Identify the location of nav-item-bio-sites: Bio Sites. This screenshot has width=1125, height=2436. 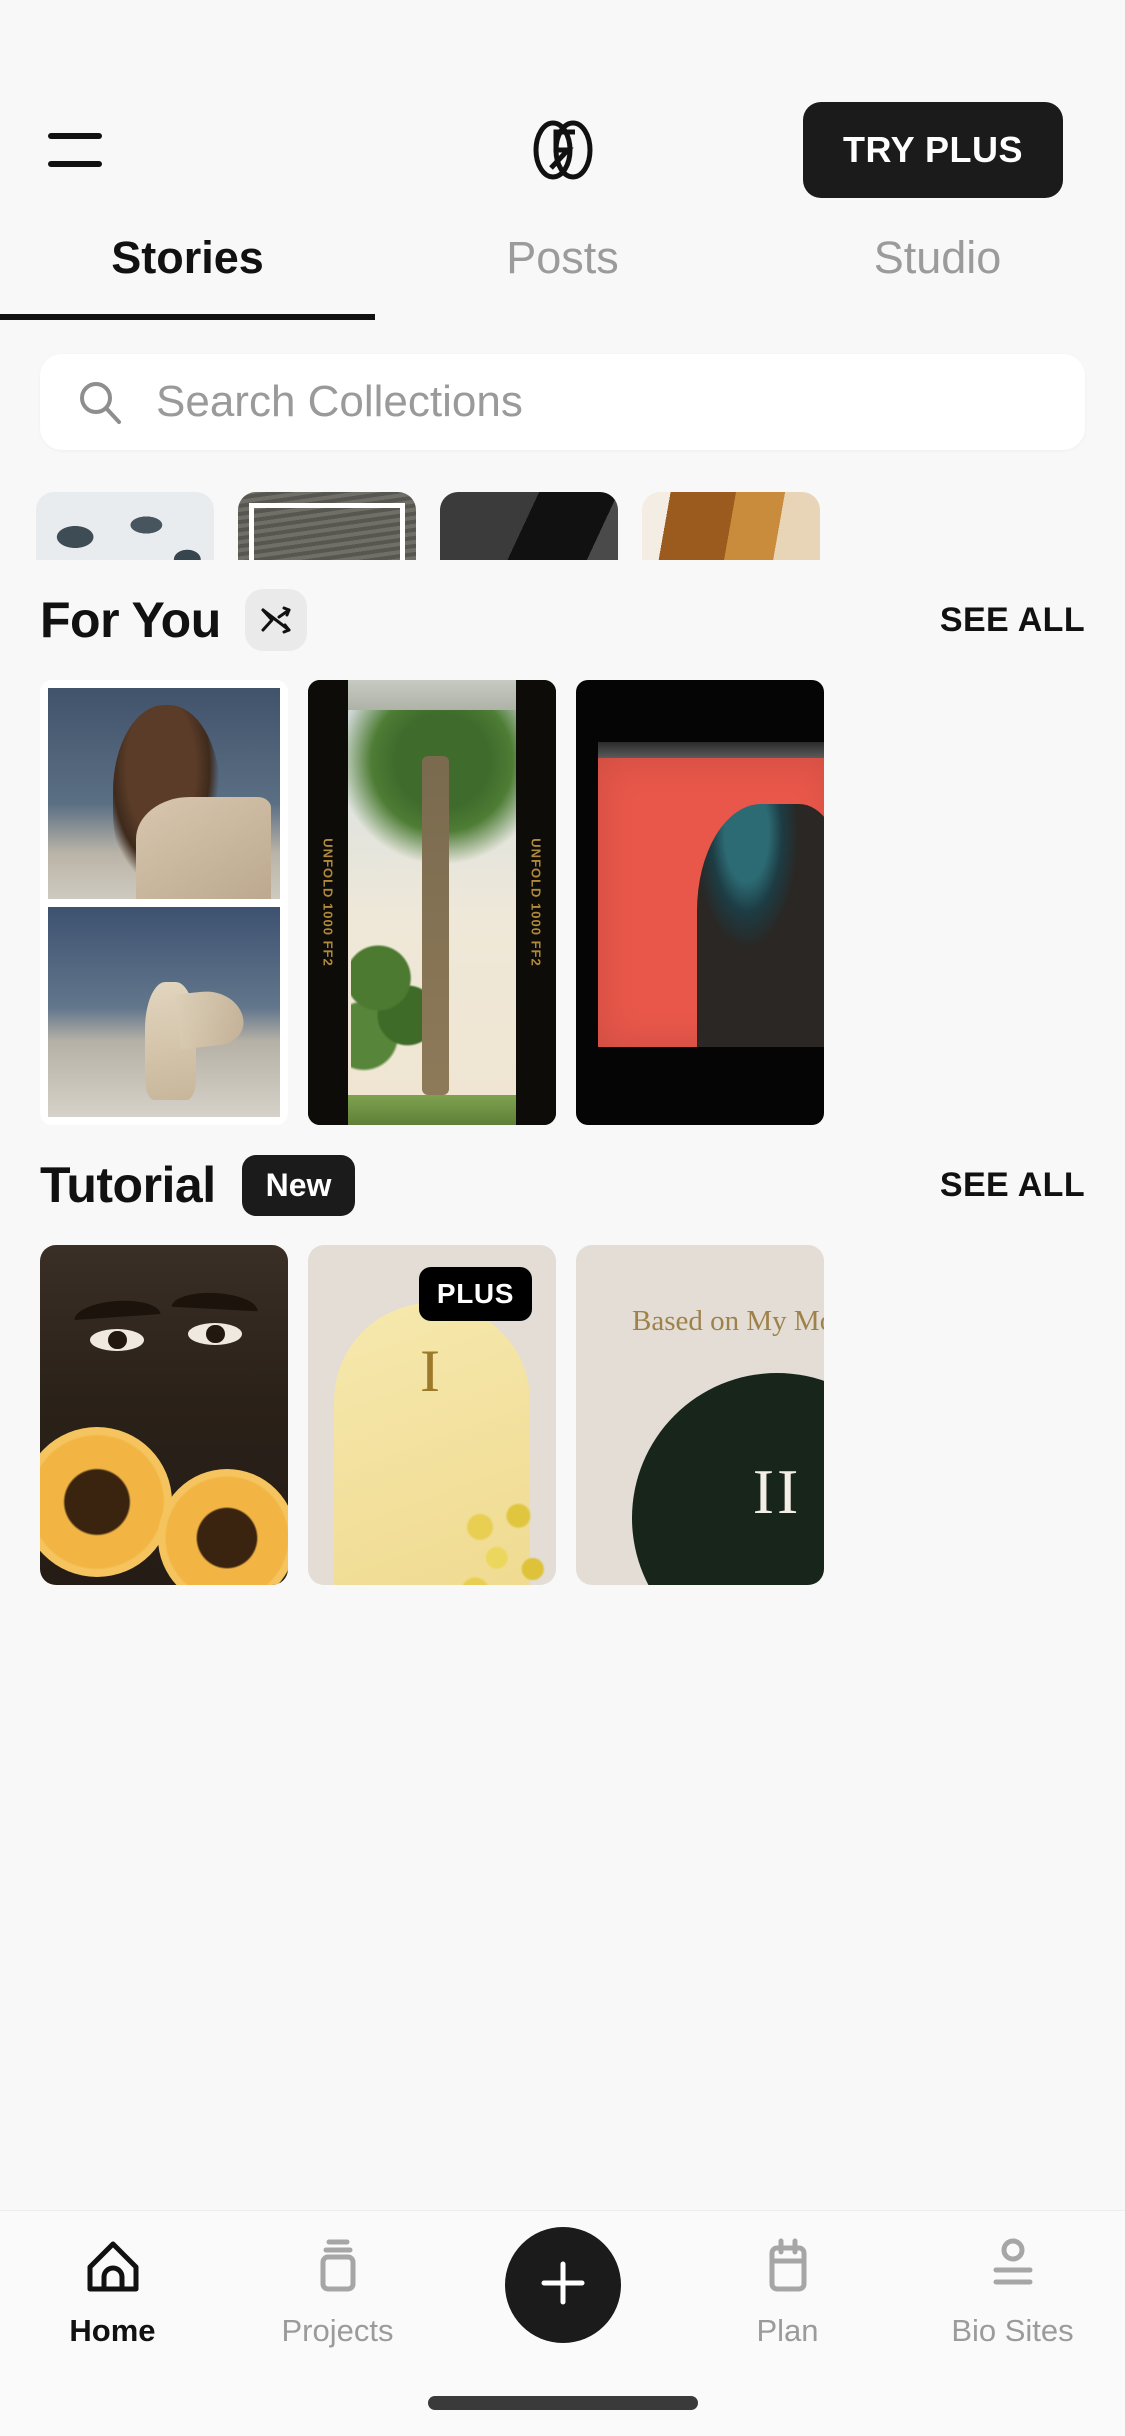
(1012, 2291).